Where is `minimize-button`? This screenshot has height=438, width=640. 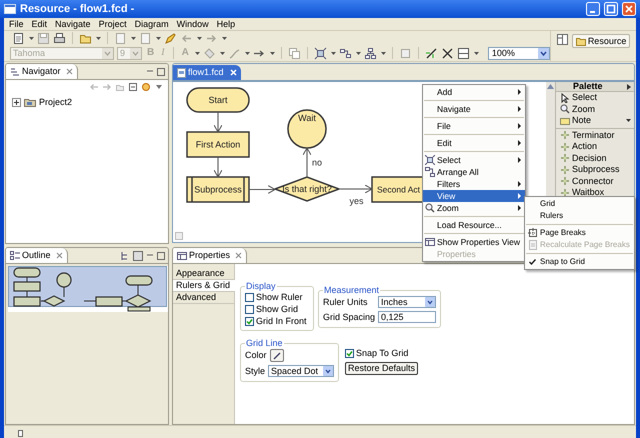 minimize-button is located at coordinates (593, 9).